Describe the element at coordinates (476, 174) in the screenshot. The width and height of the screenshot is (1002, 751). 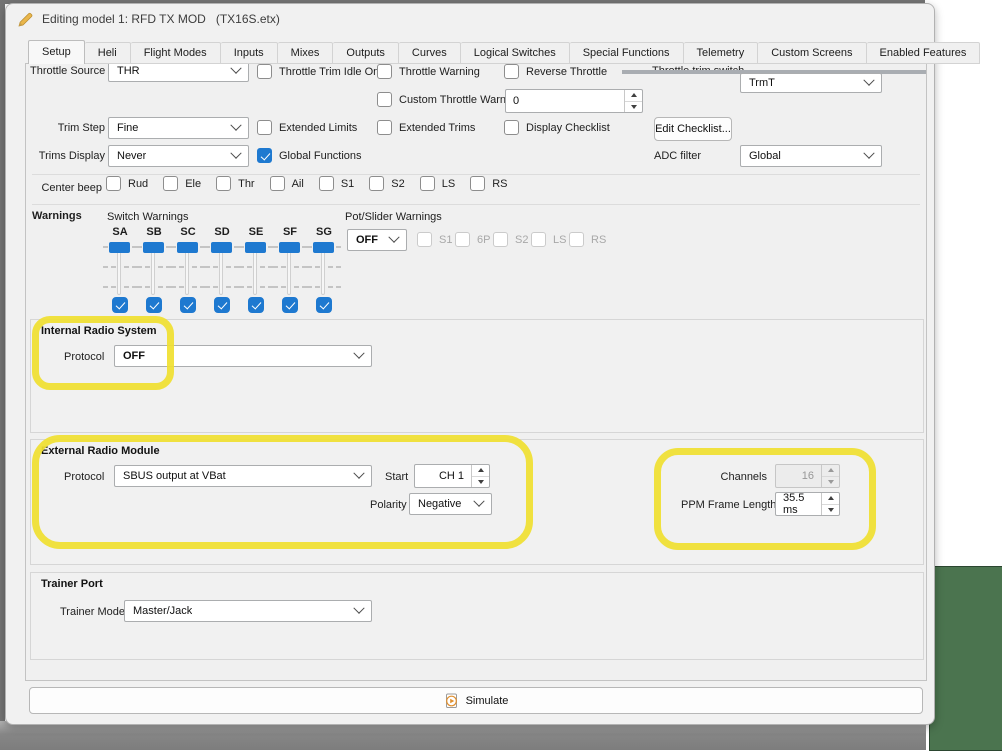
I see `separator` at that location.